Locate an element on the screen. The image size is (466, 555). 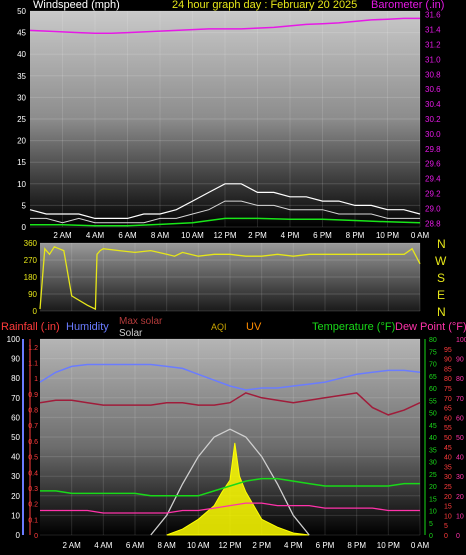
legend-rainfall: Rainfall (.in) is located at coordinates (30, 327).